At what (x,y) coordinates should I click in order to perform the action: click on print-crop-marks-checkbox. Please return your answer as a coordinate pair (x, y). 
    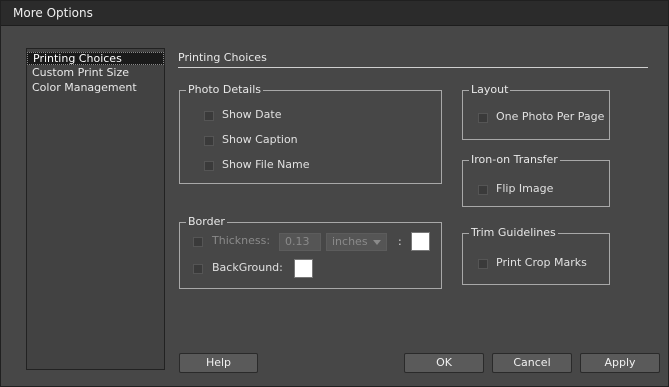
    Looking at the image, I should click on (483, 264).